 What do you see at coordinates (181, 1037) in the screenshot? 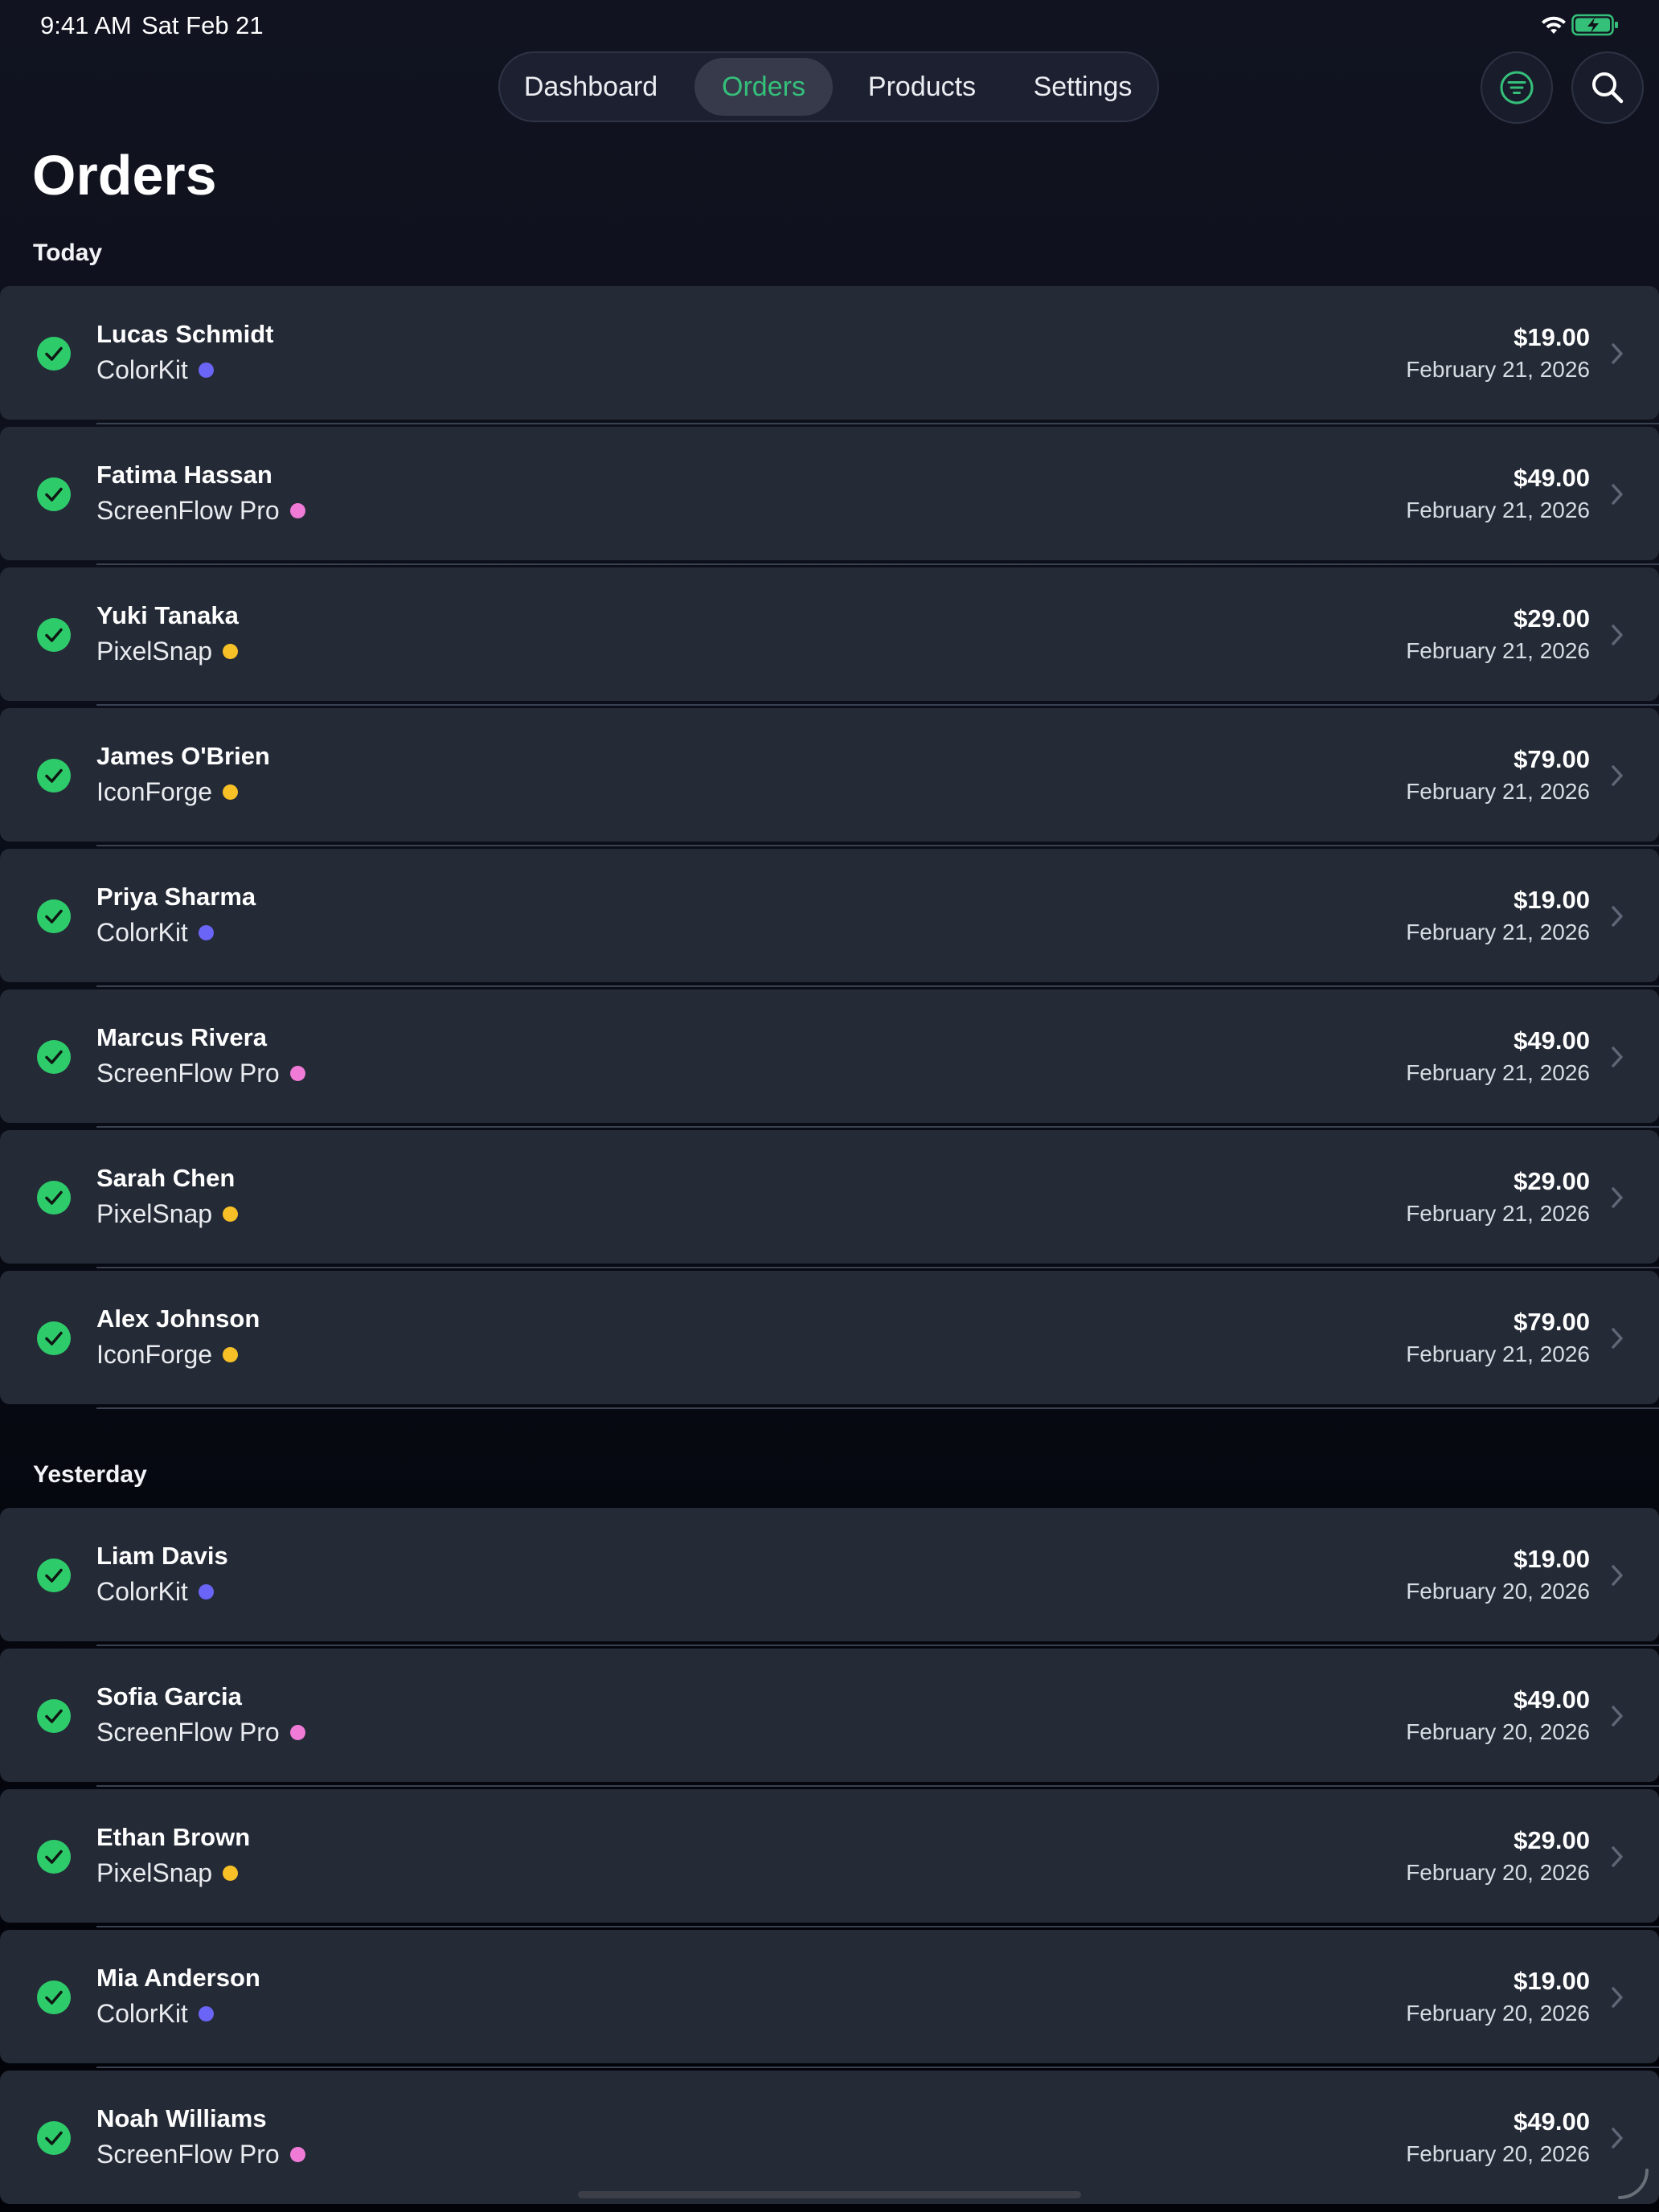
I see `customer-name: Marcus Rivera` at bounding box center [181, 1037].